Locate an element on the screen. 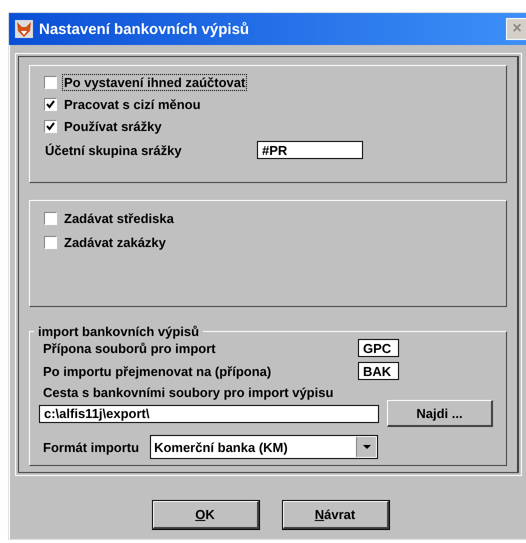 The width and height of the screenshot is (526, 543). input-field: GPC is located at coordinates (378, 348).